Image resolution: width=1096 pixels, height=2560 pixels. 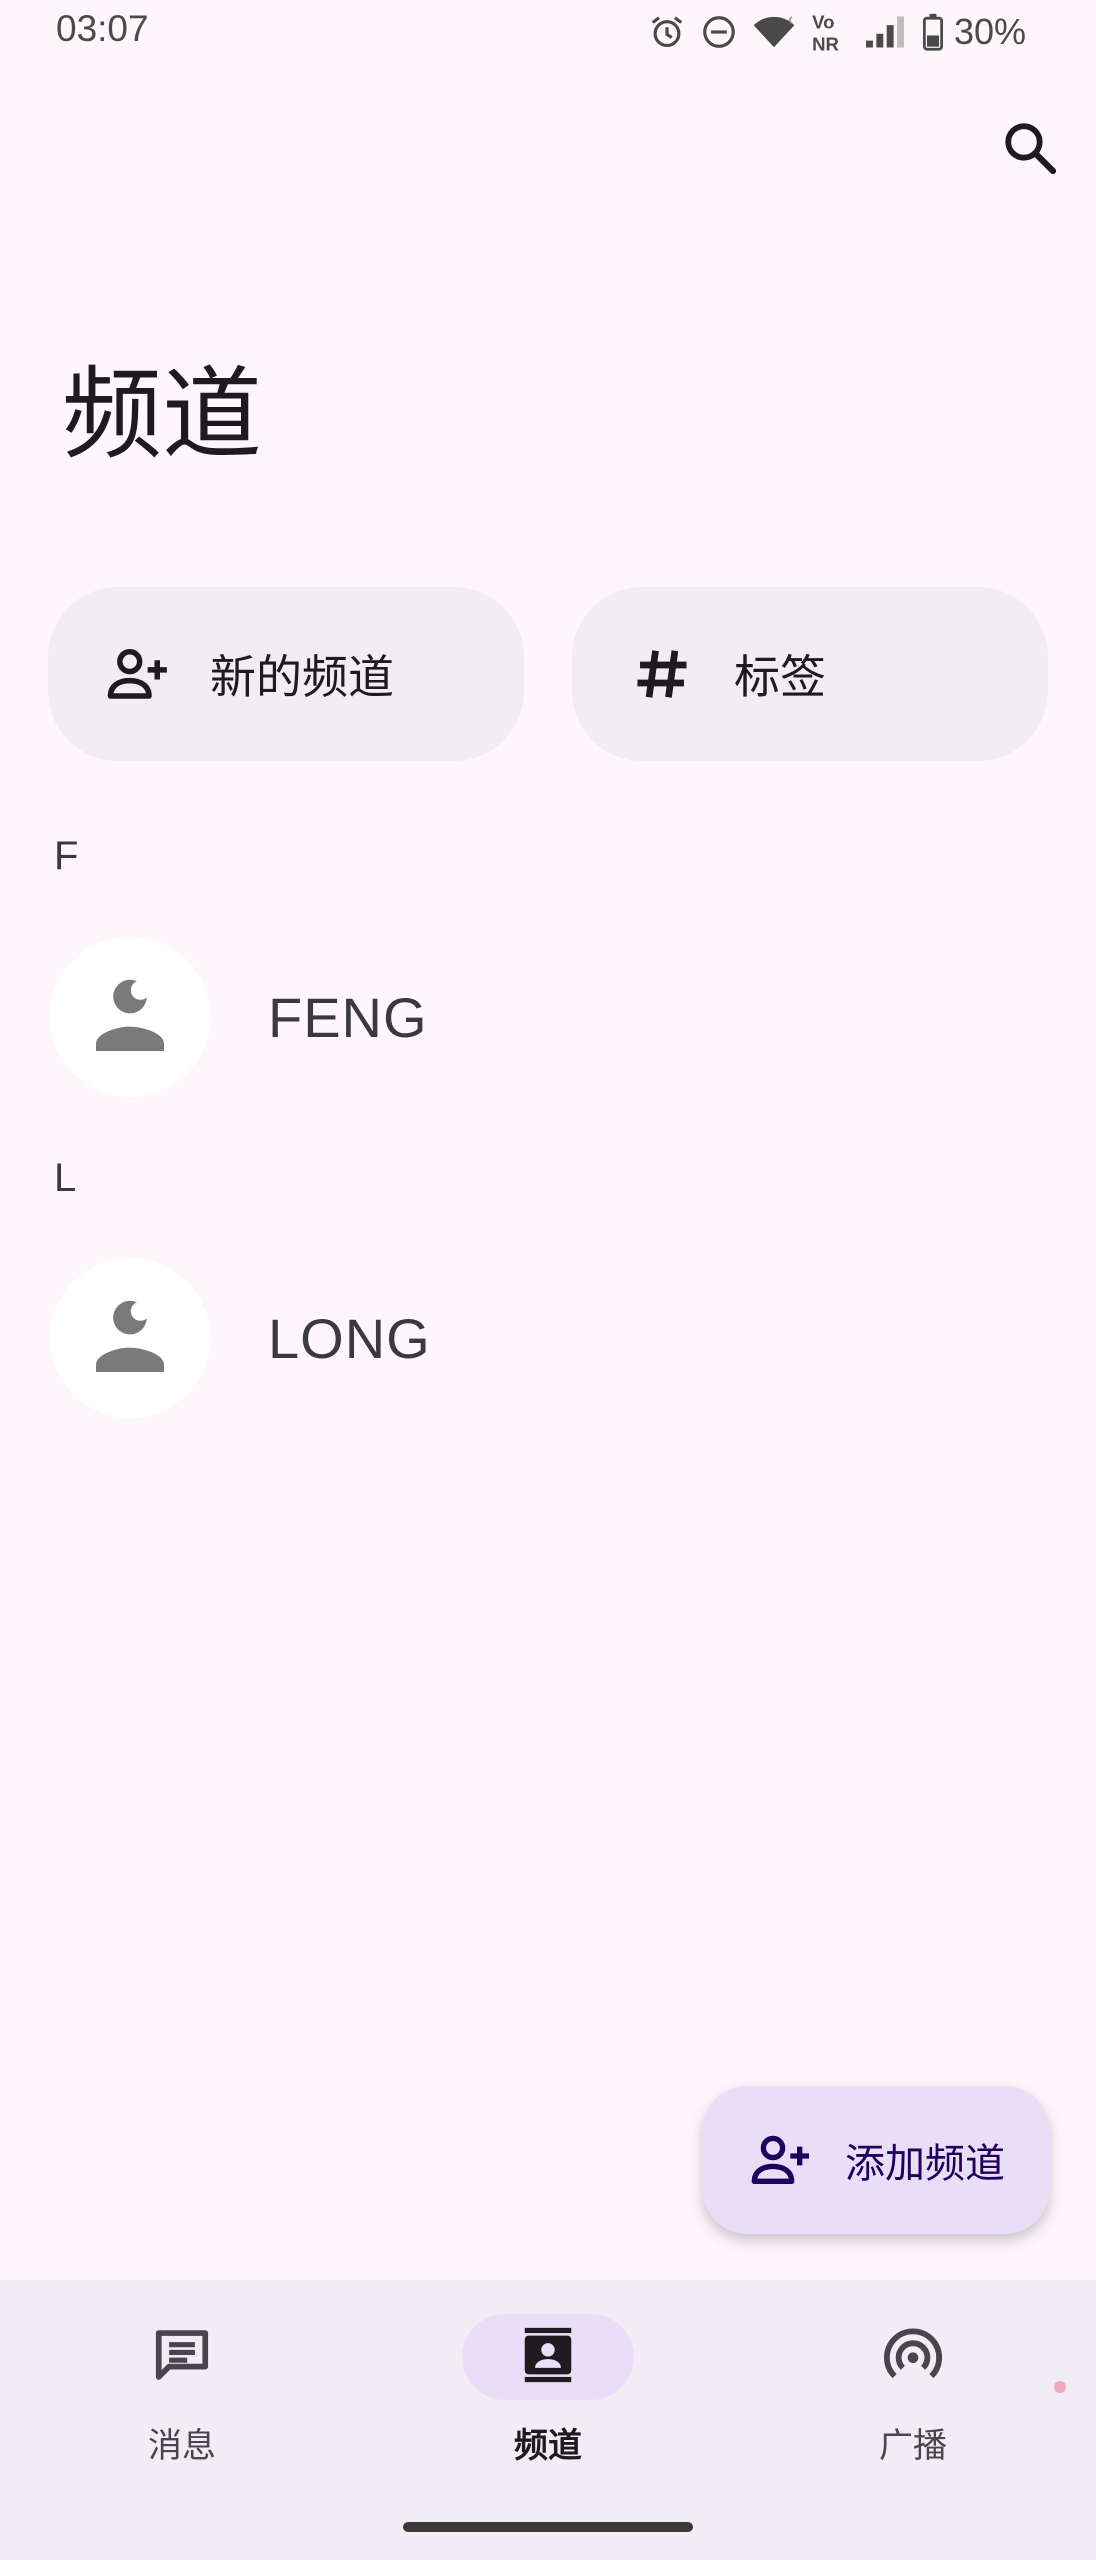 I want to click on message-icon, so click(x=182, y=2357).